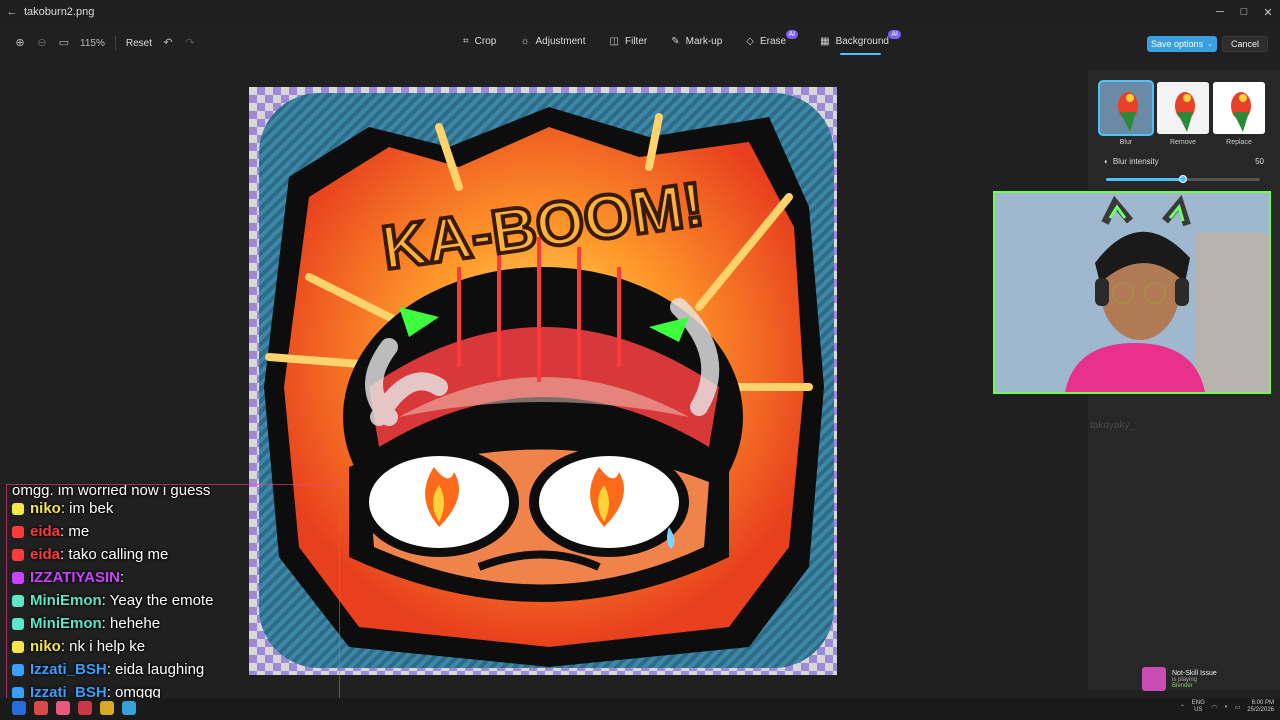 This screenshot has height=720, width=1280. I want to click on reset-button: Reset, so click(139, 43).